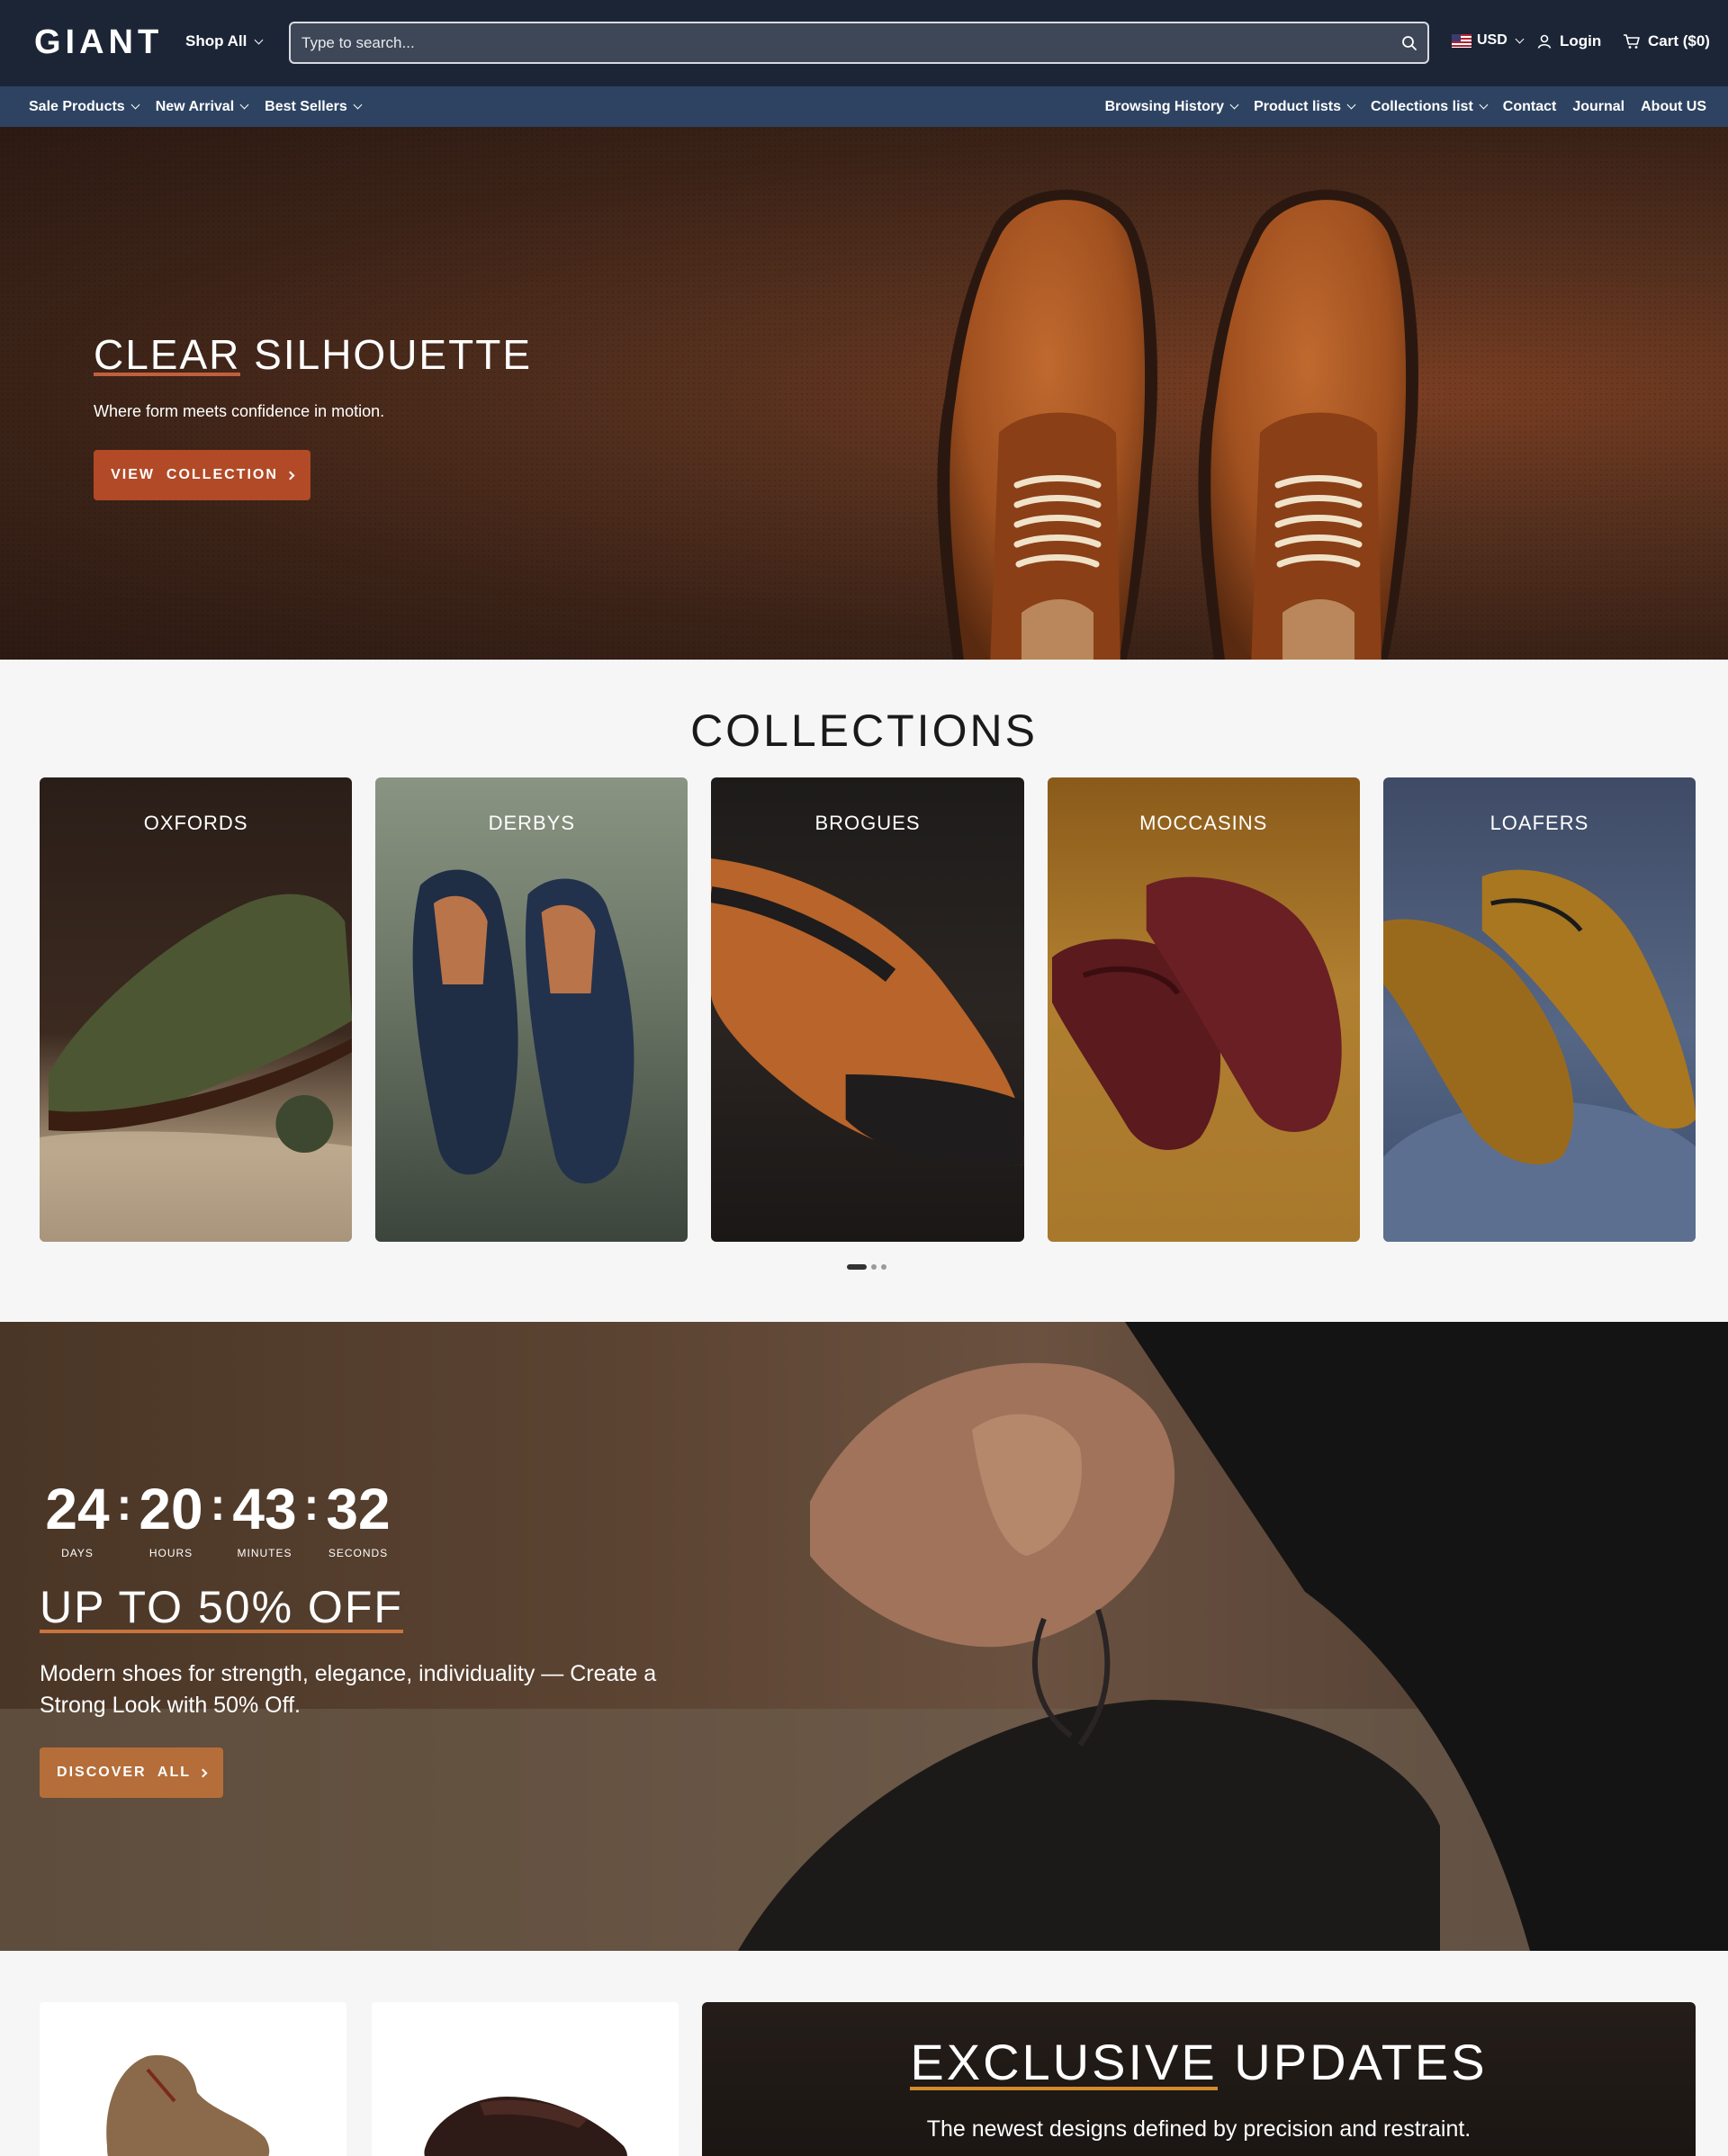 Image resolution: width=1728 pixels, height=2156 pixels. I want to click on oxford-shoe-image, so click(196, 1068).